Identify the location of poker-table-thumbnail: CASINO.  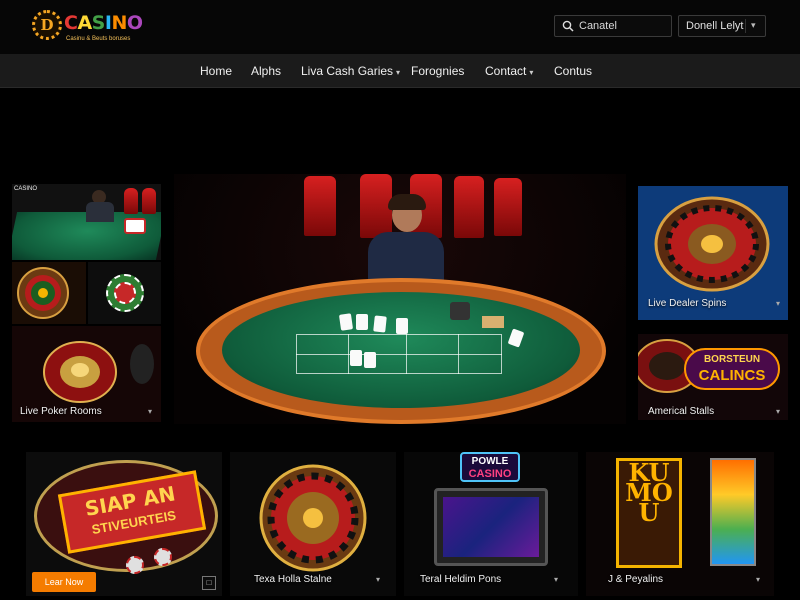
(86, 222).